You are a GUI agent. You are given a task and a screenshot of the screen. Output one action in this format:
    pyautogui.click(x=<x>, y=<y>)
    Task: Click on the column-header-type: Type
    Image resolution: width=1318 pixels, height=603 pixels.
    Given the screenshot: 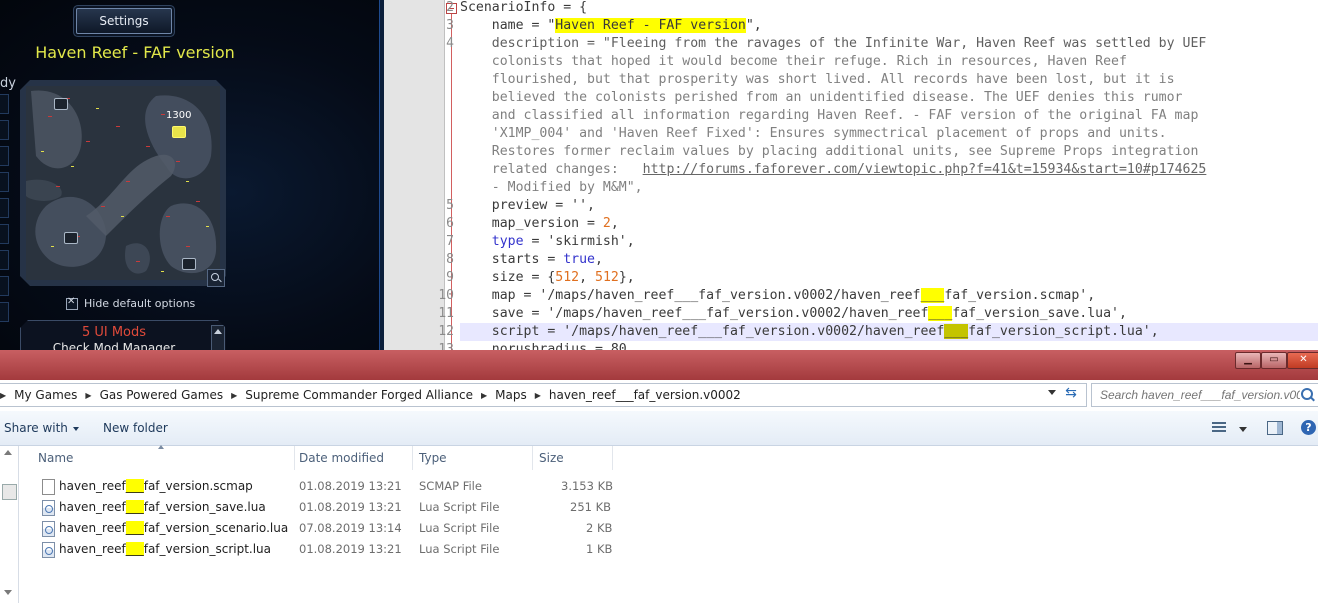 What is the action you would take?
    pyautogui.click(x=474, y=458)
    